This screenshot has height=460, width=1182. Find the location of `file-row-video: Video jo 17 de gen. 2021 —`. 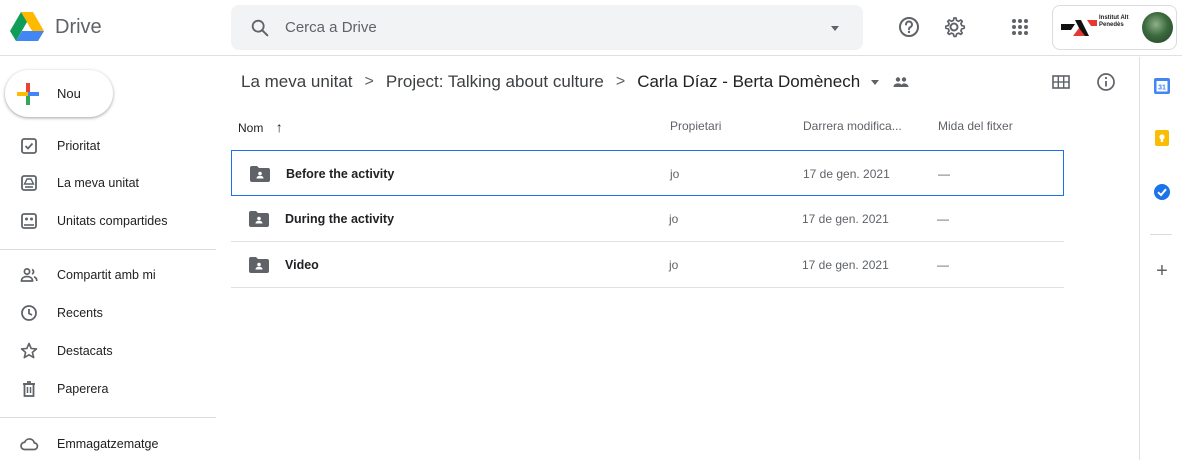

file-row-video: Video jo 17 de gen. 2021 — is located at coordinates (647, 265).